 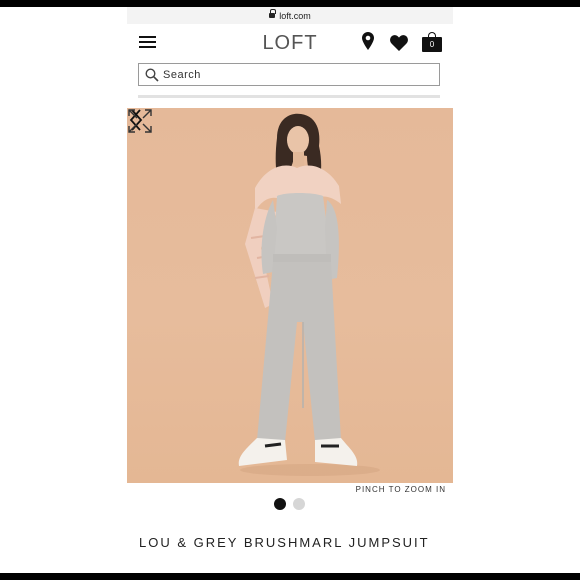 I want to click on search-bar, so click(x=289, y=74).